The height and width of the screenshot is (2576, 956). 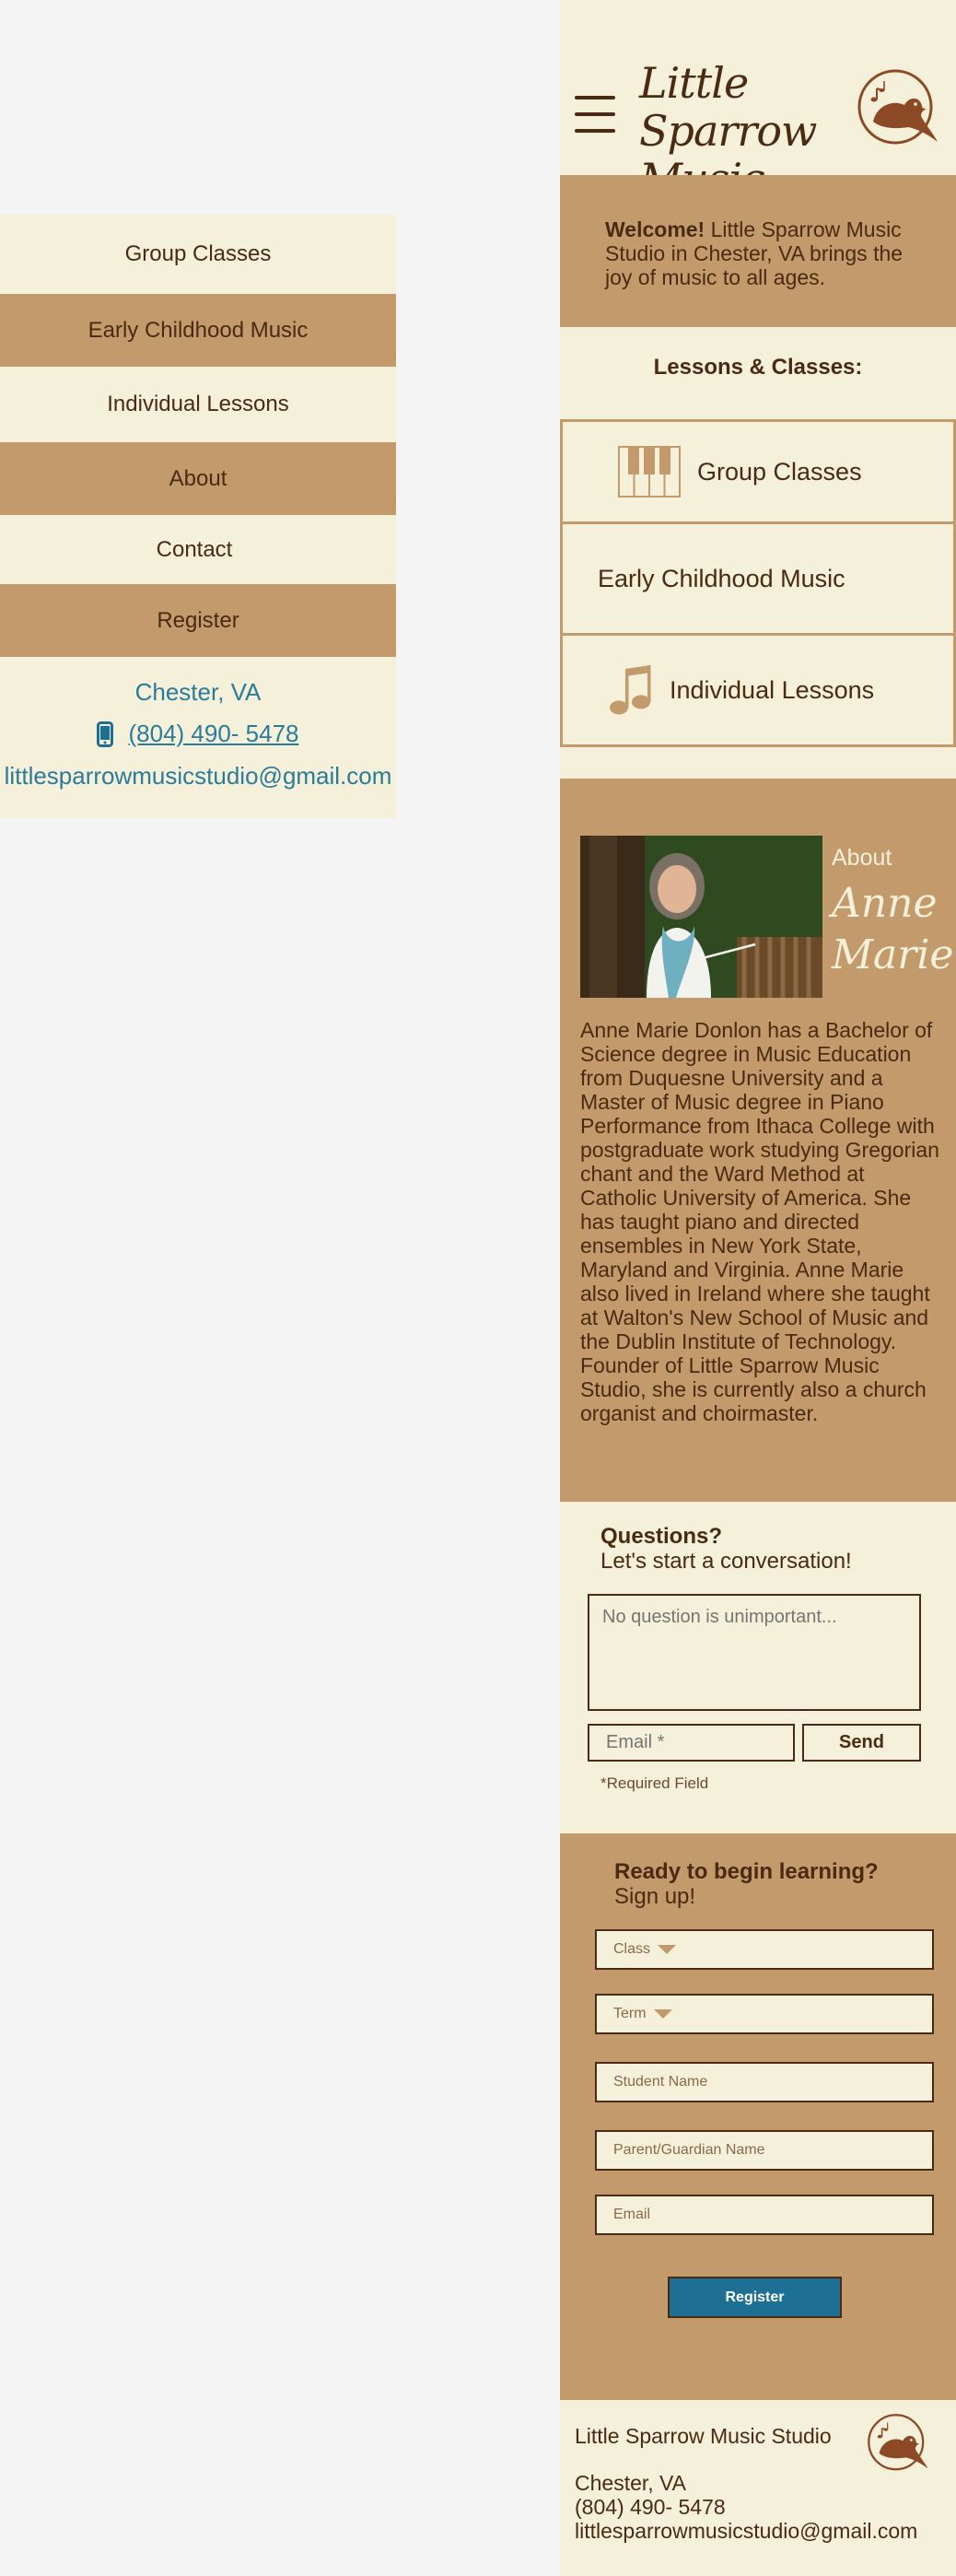 I want to click on menu-item-label: Group Classes, so click(x=198, y=254).